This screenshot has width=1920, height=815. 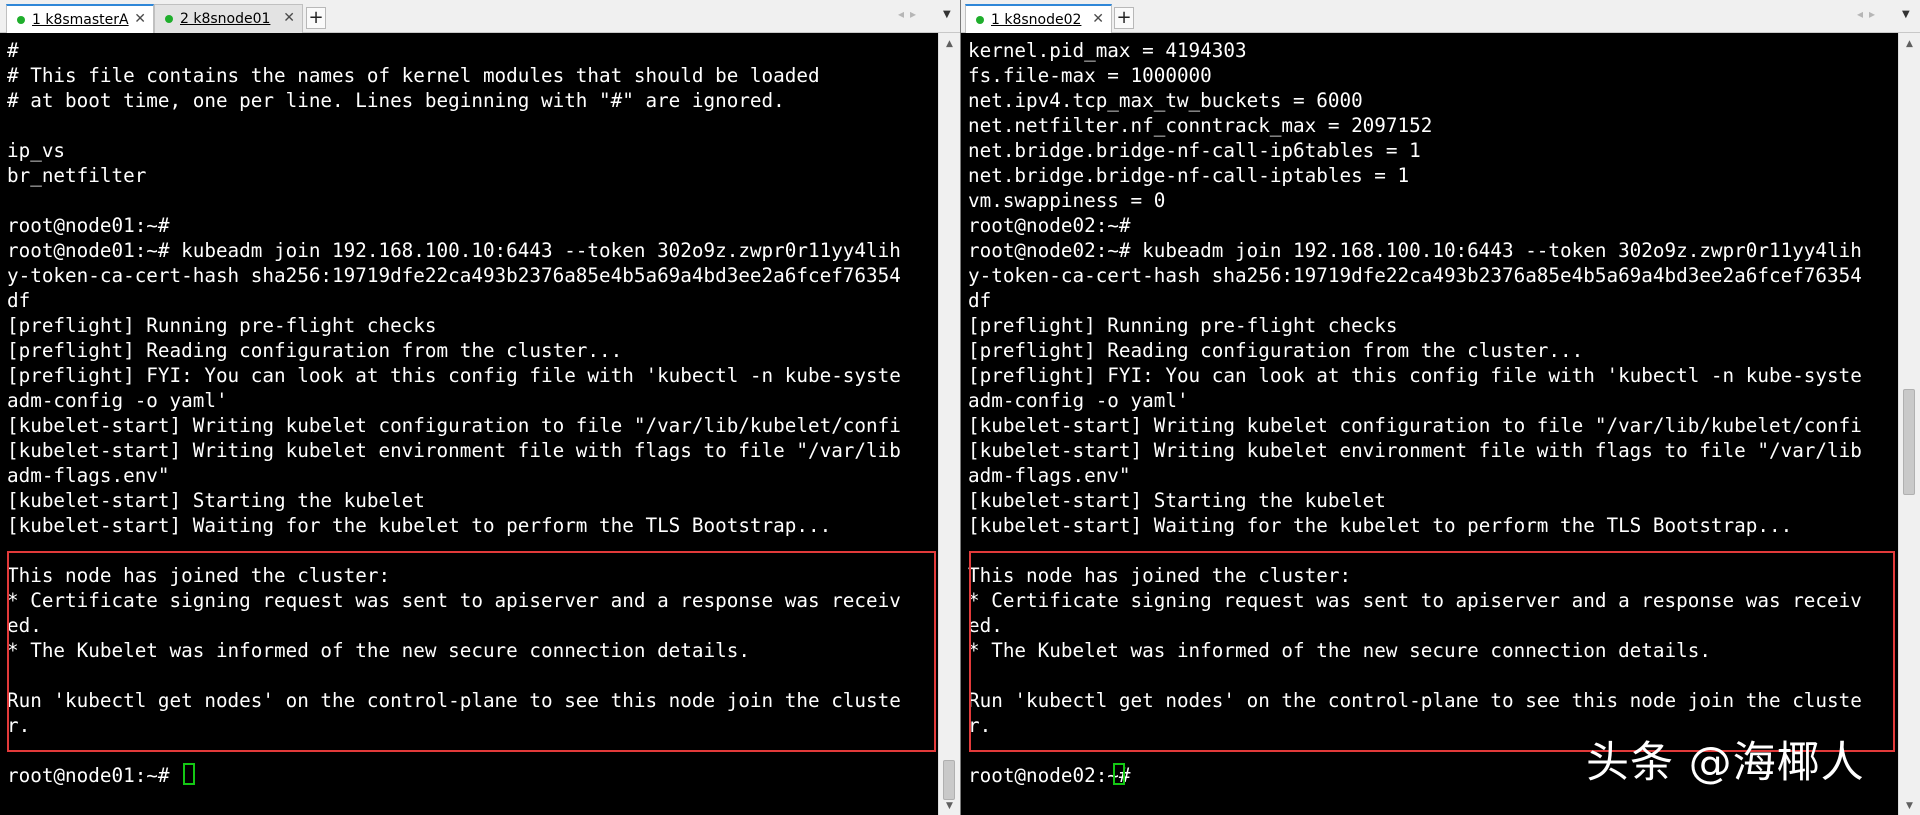 I want to click on terminal-line: #, so click(x=13, y=50).